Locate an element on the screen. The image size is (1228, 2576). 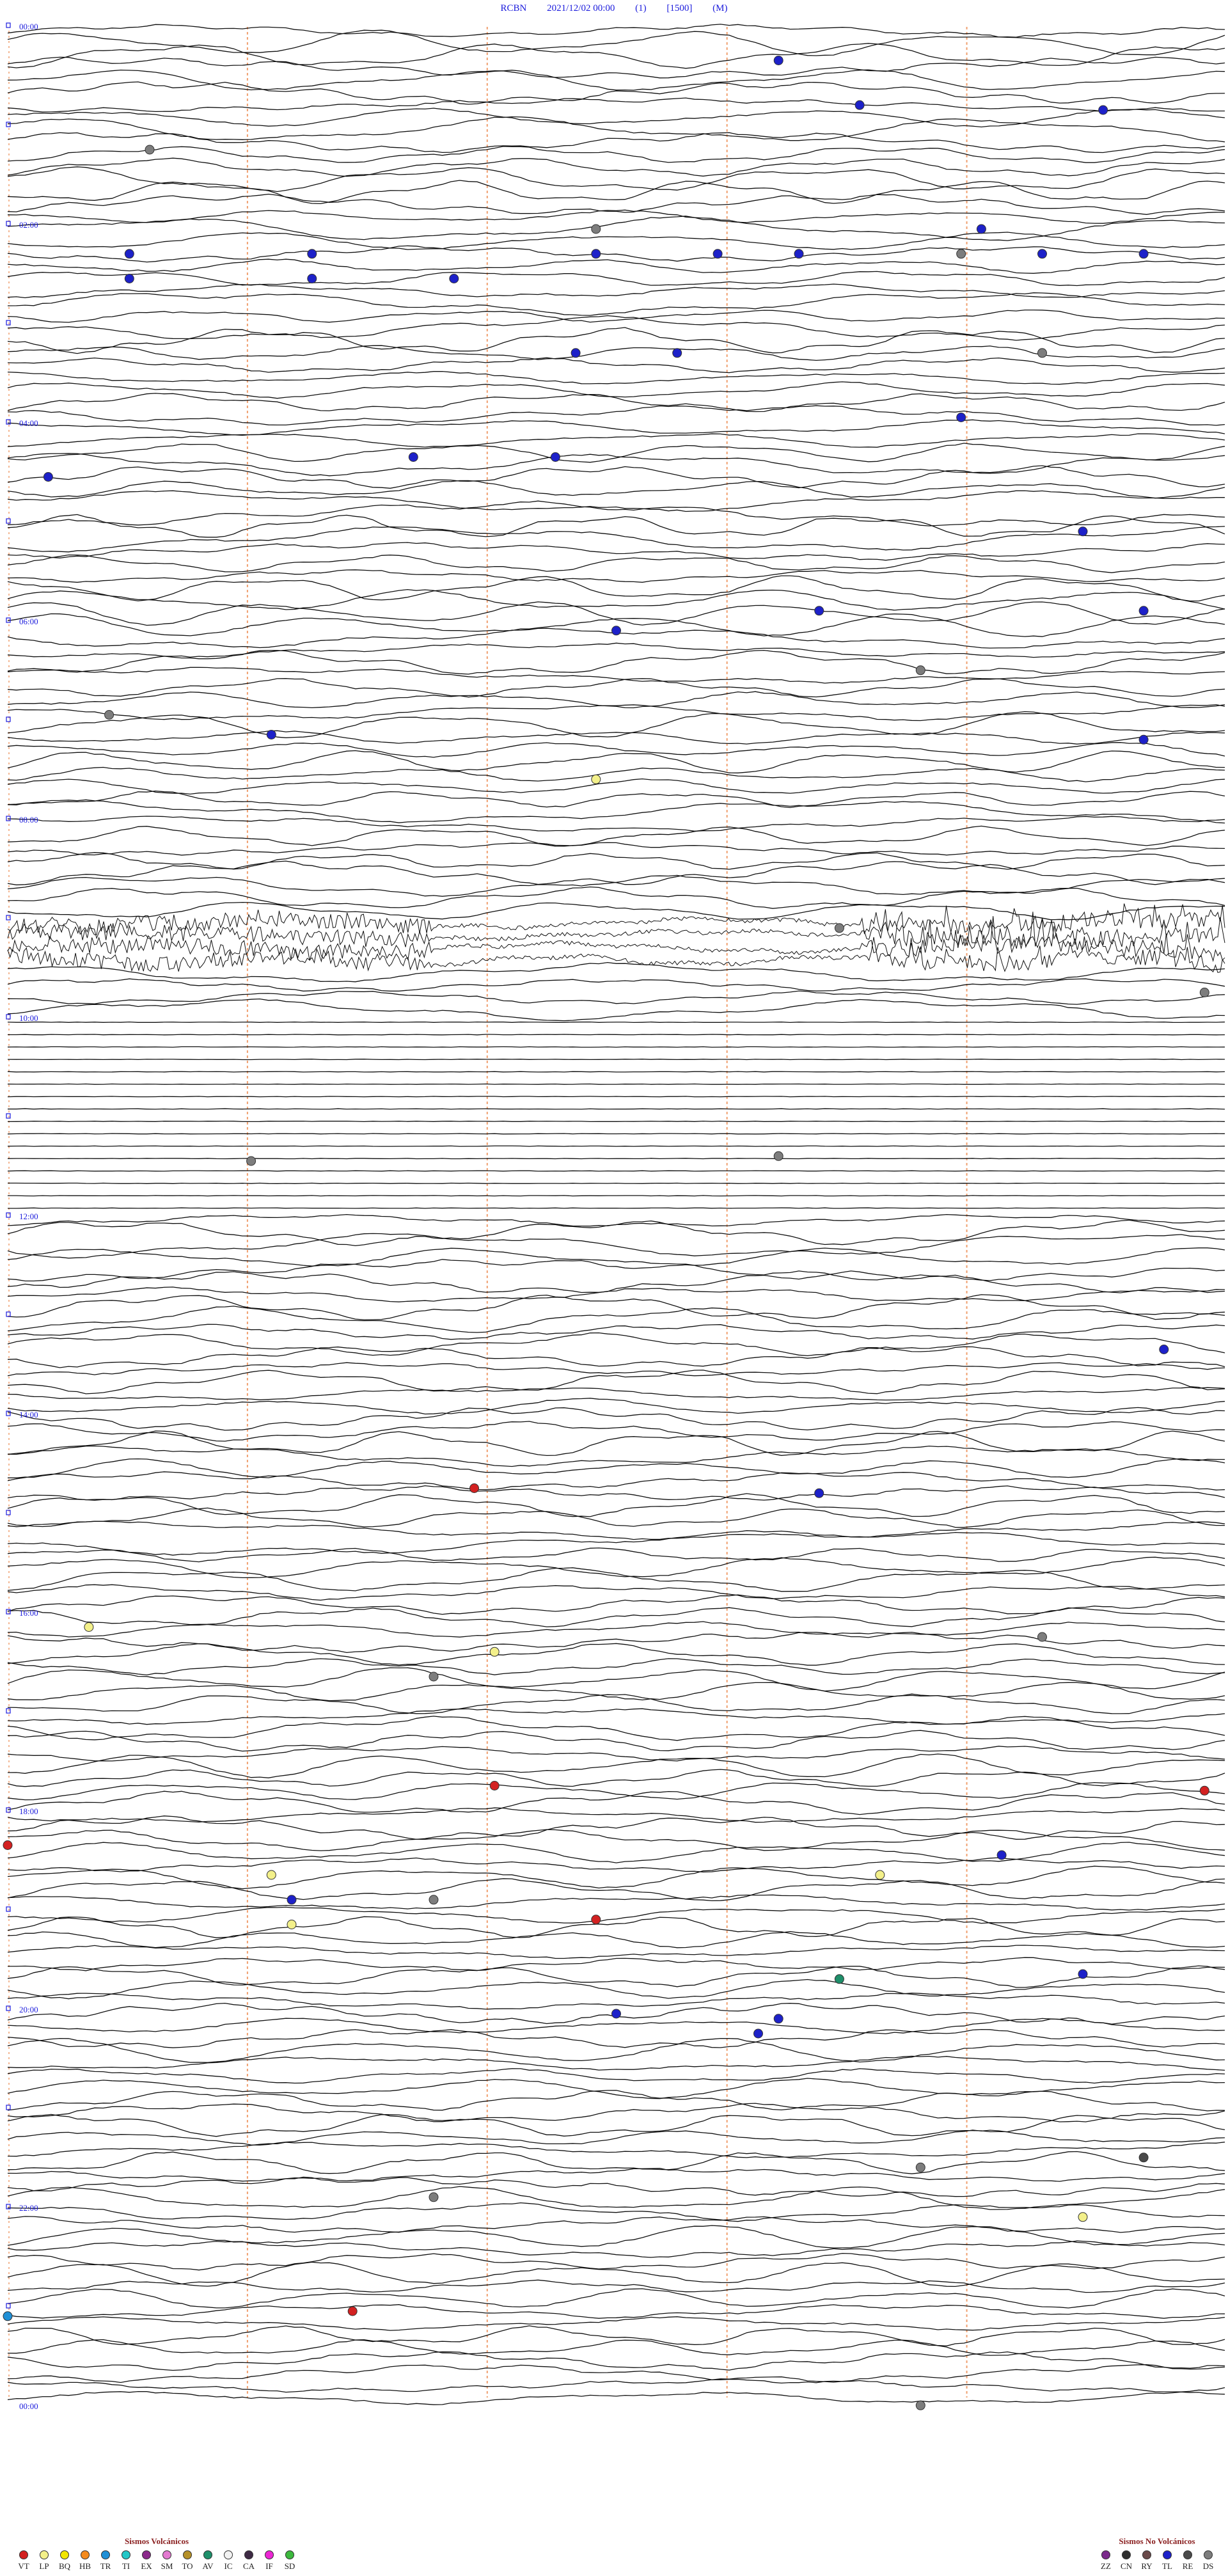
legend-nonvolcanic-dot-icon is located at coordinates (1105, 2554).